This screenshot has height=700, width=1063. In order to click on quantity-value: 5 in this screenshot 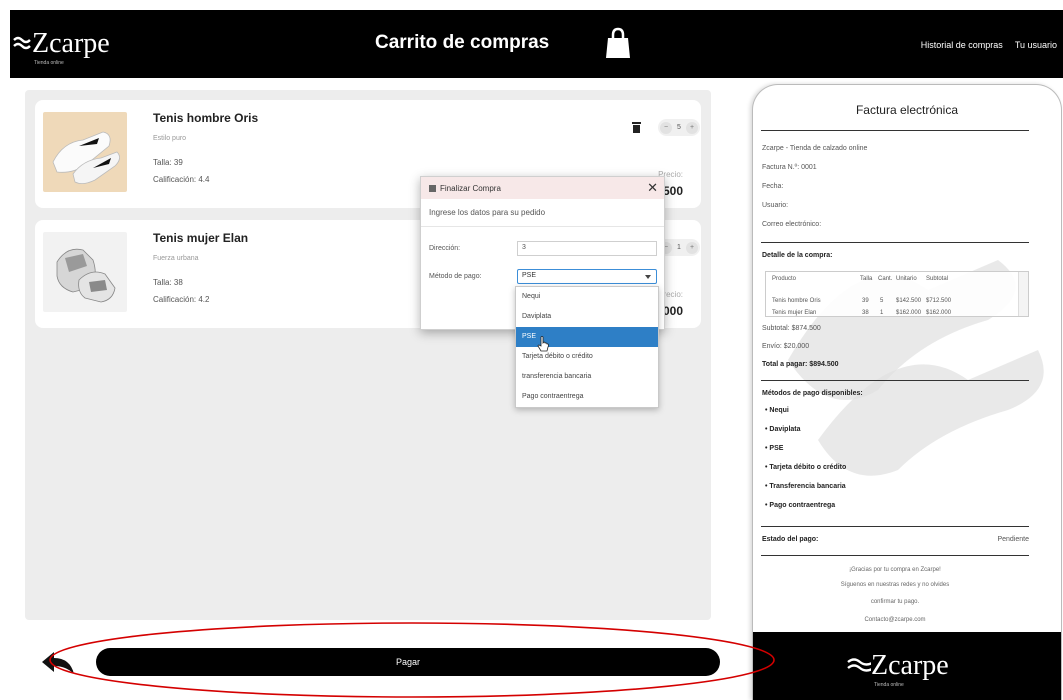, I will do `click(679, 127)`.